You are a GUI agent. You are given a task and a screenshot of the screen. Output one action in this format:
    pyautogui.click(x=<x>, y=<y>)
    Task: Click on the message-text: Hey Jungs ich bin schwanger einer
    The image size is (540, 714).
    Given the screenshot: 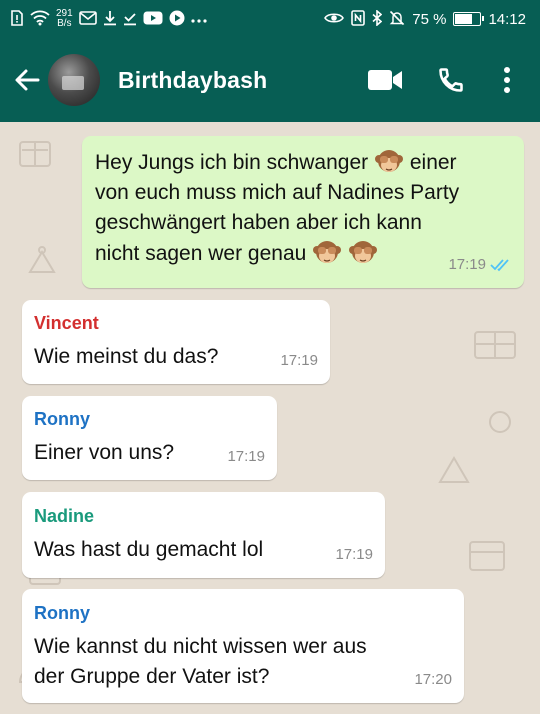 What is the action you would take?
    pyautogui.click(x=277, y=162)
    